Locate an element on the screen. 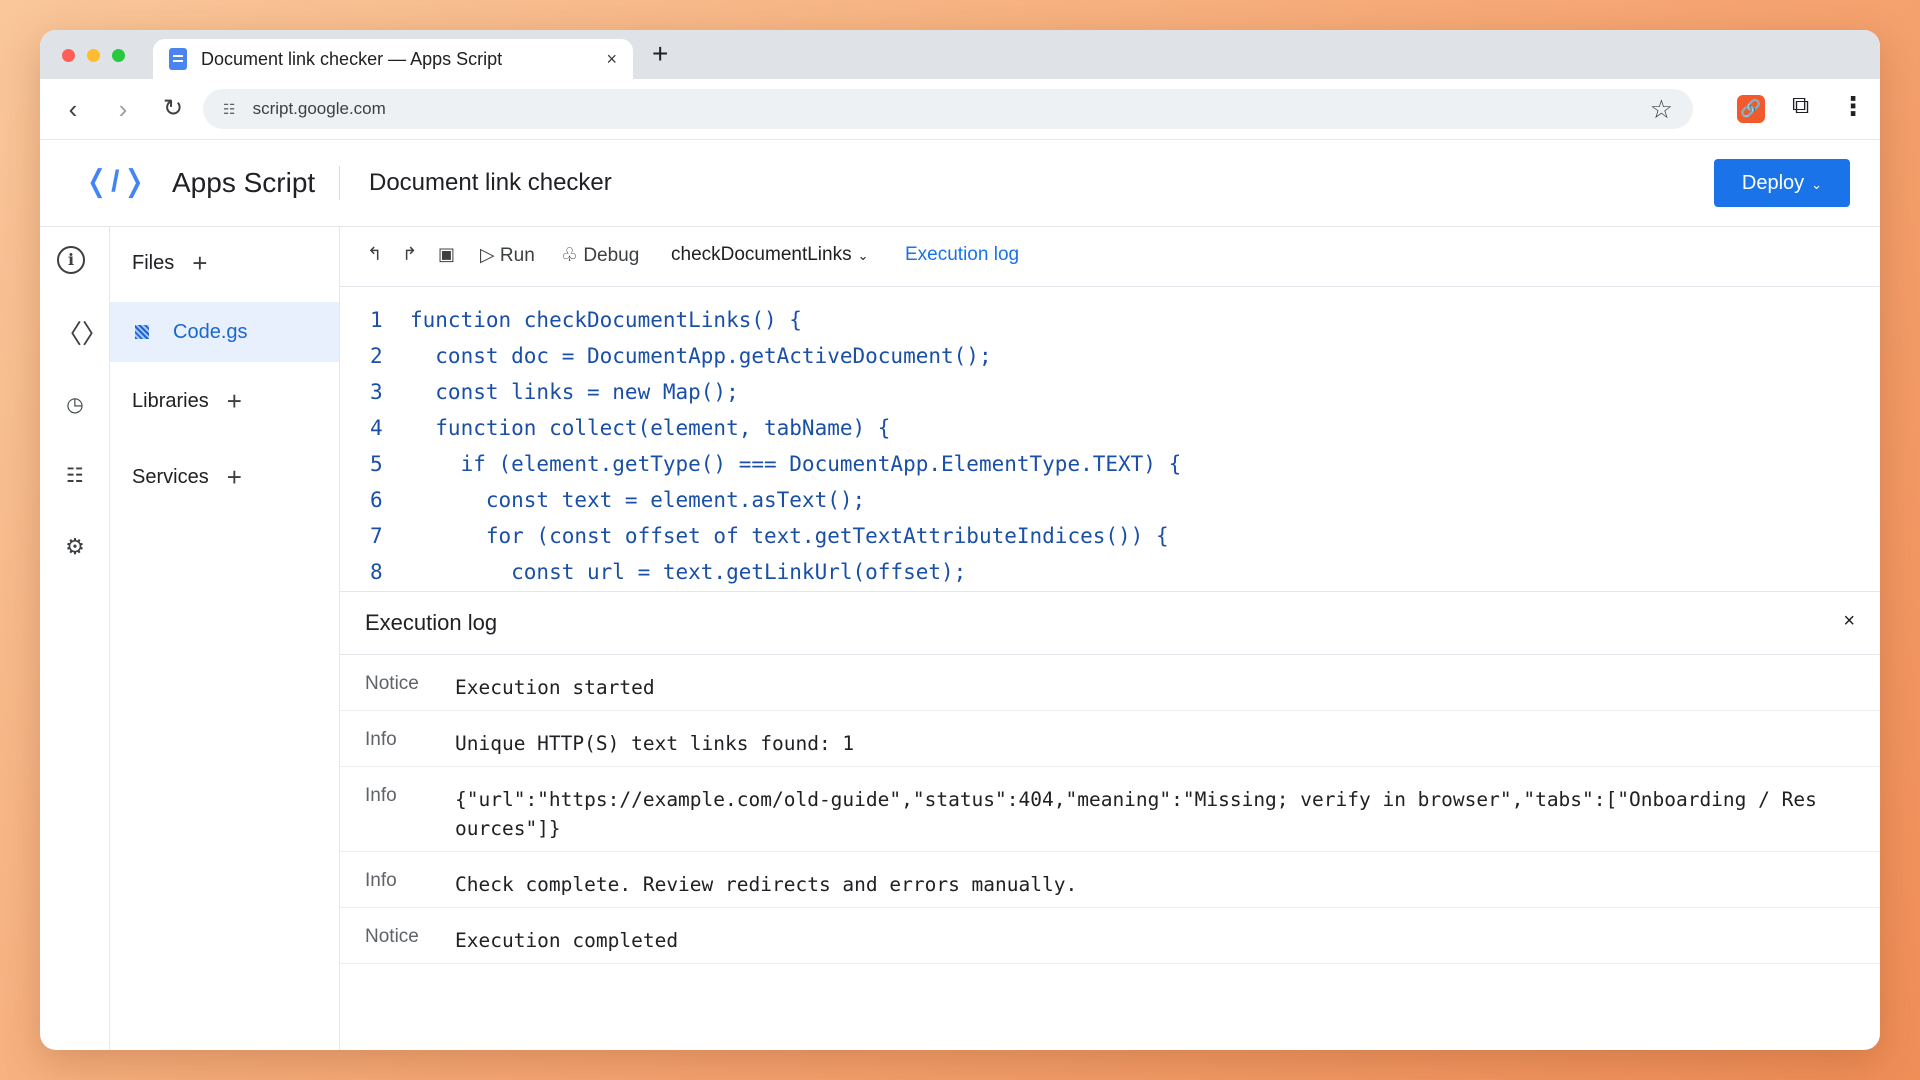 The height and width of the screenshot is (1080, 1920). close-window-button is located at coordinates (68, 55).